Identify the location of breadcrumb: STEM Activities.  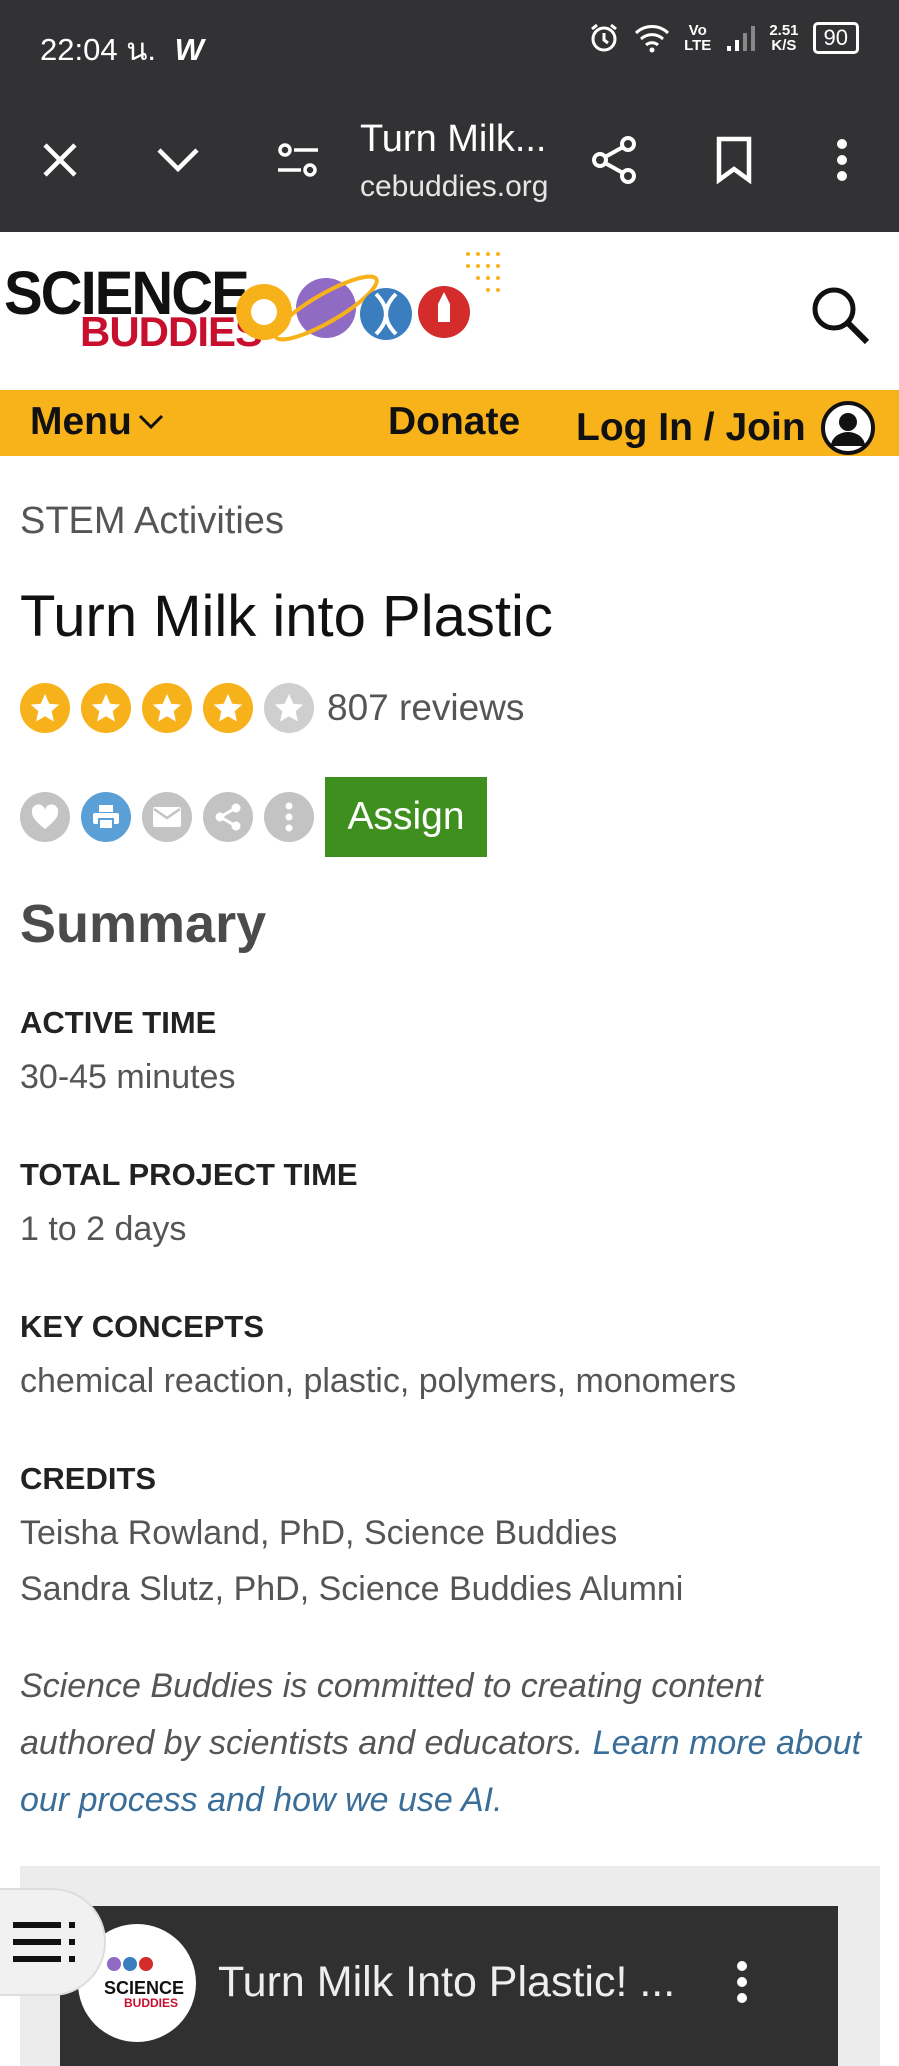
(152, 521).